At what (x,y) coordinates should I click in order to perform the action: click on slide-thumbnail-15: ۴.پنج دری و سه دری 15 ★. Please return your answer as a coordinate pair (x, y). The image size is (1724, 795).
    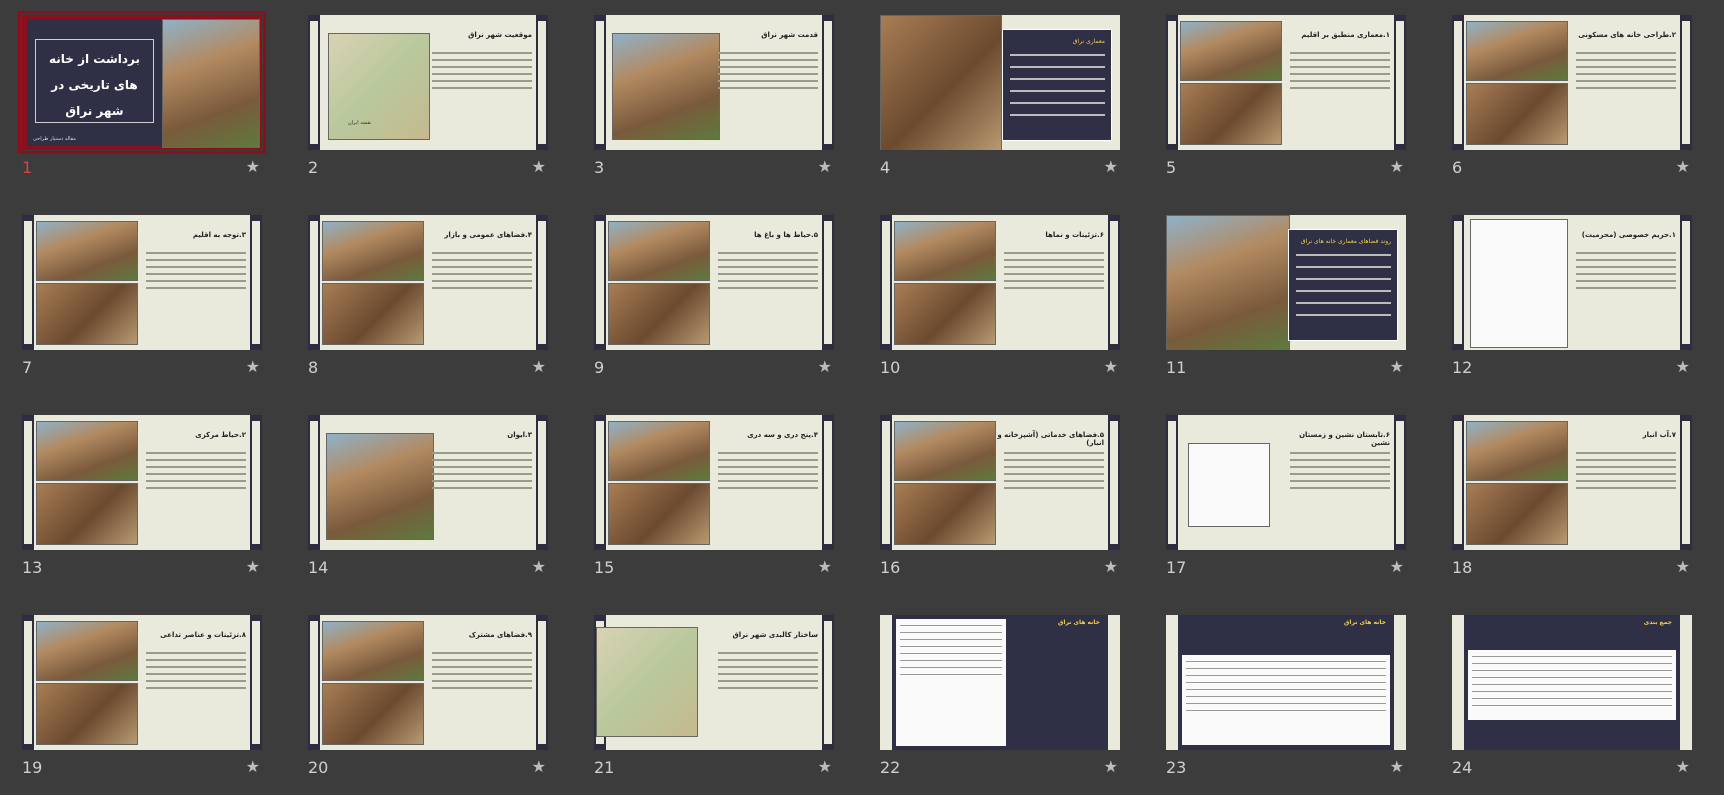
    Looking at the image, I should click on (714, 505).